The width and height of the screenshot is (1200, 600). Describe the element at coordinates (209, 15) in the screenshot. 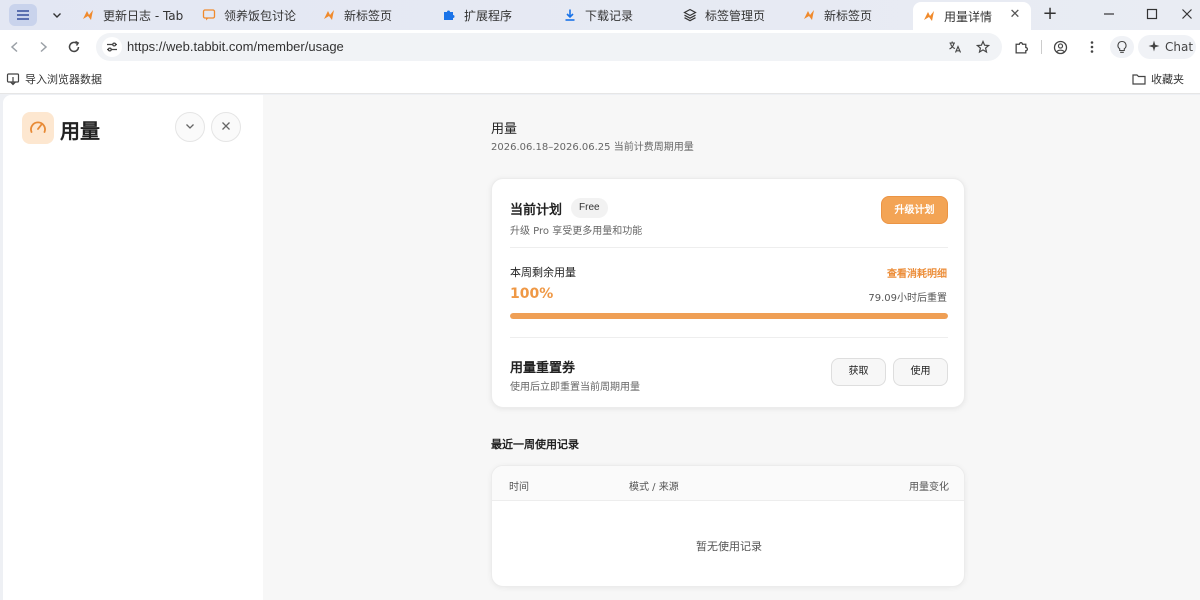

I see `chat-bubble-icon` at that location.